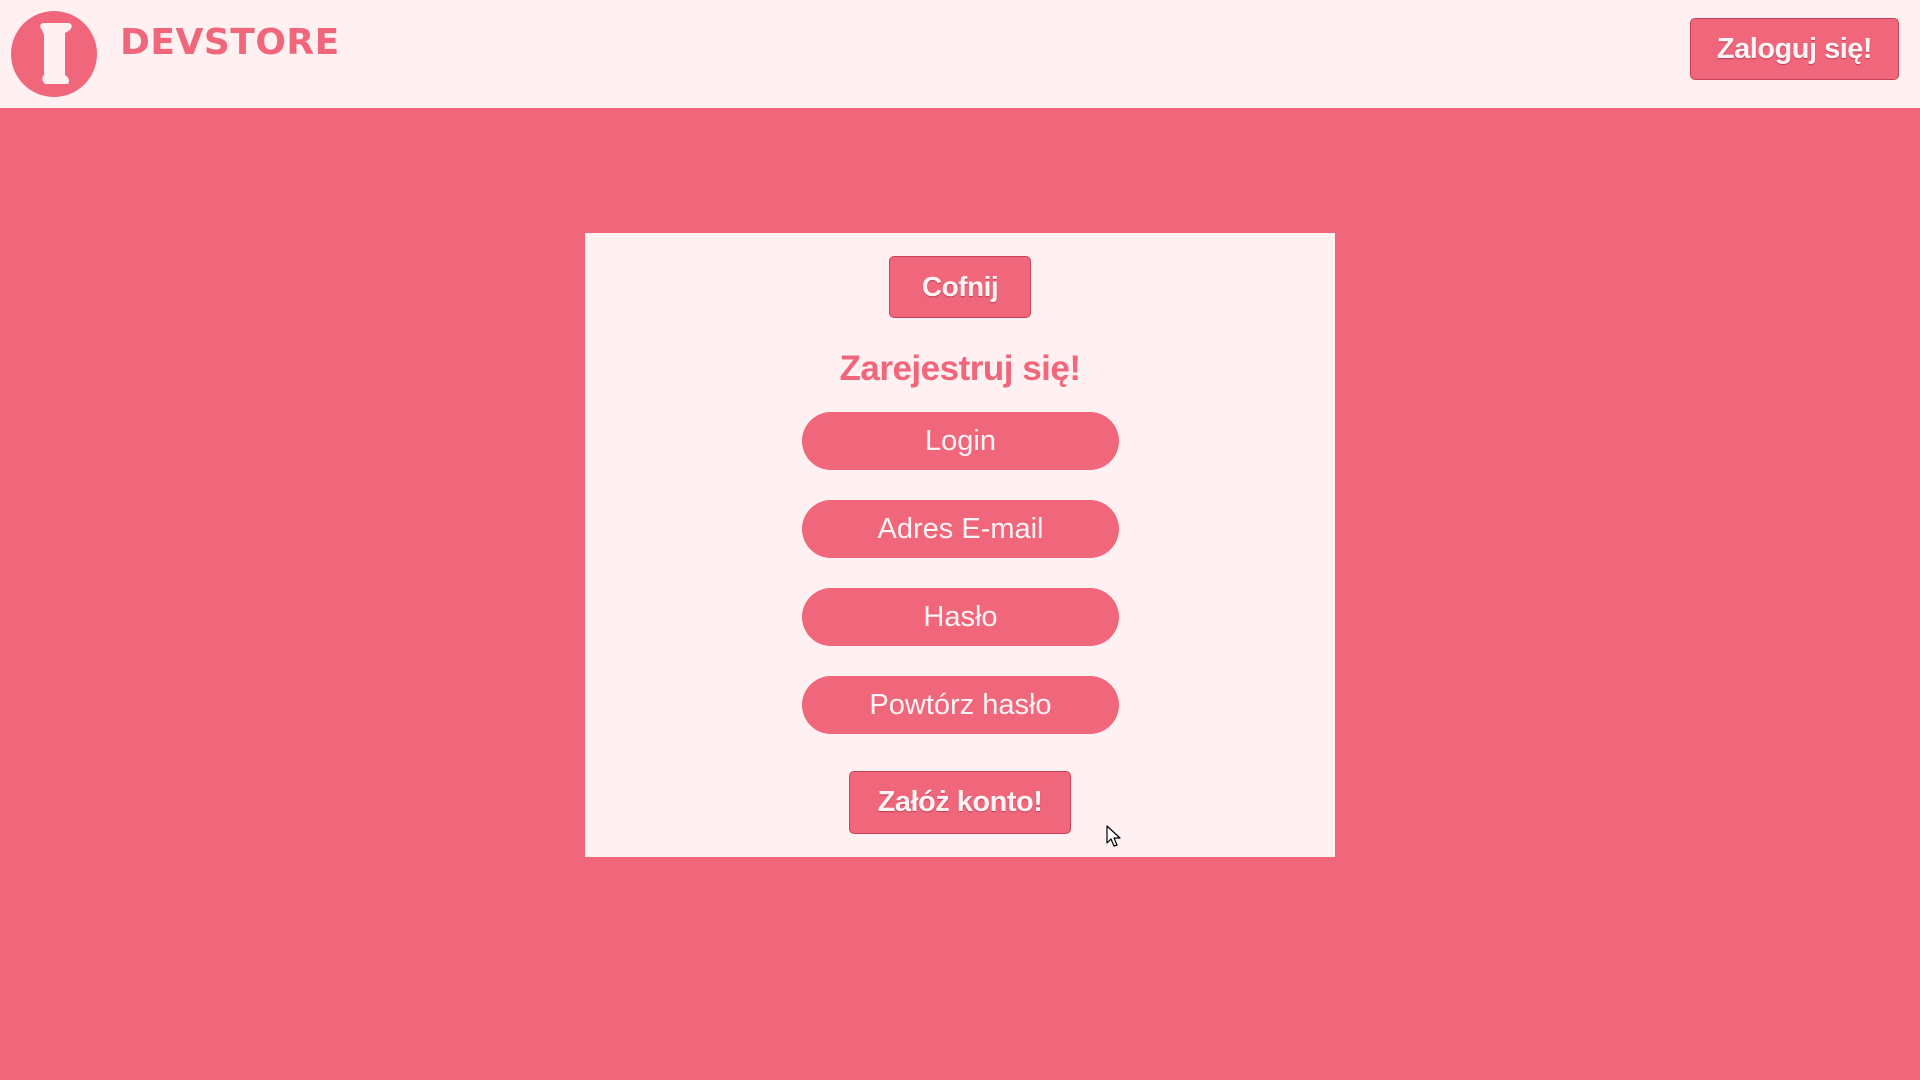  I want to click on password-field, so click(960, 617).